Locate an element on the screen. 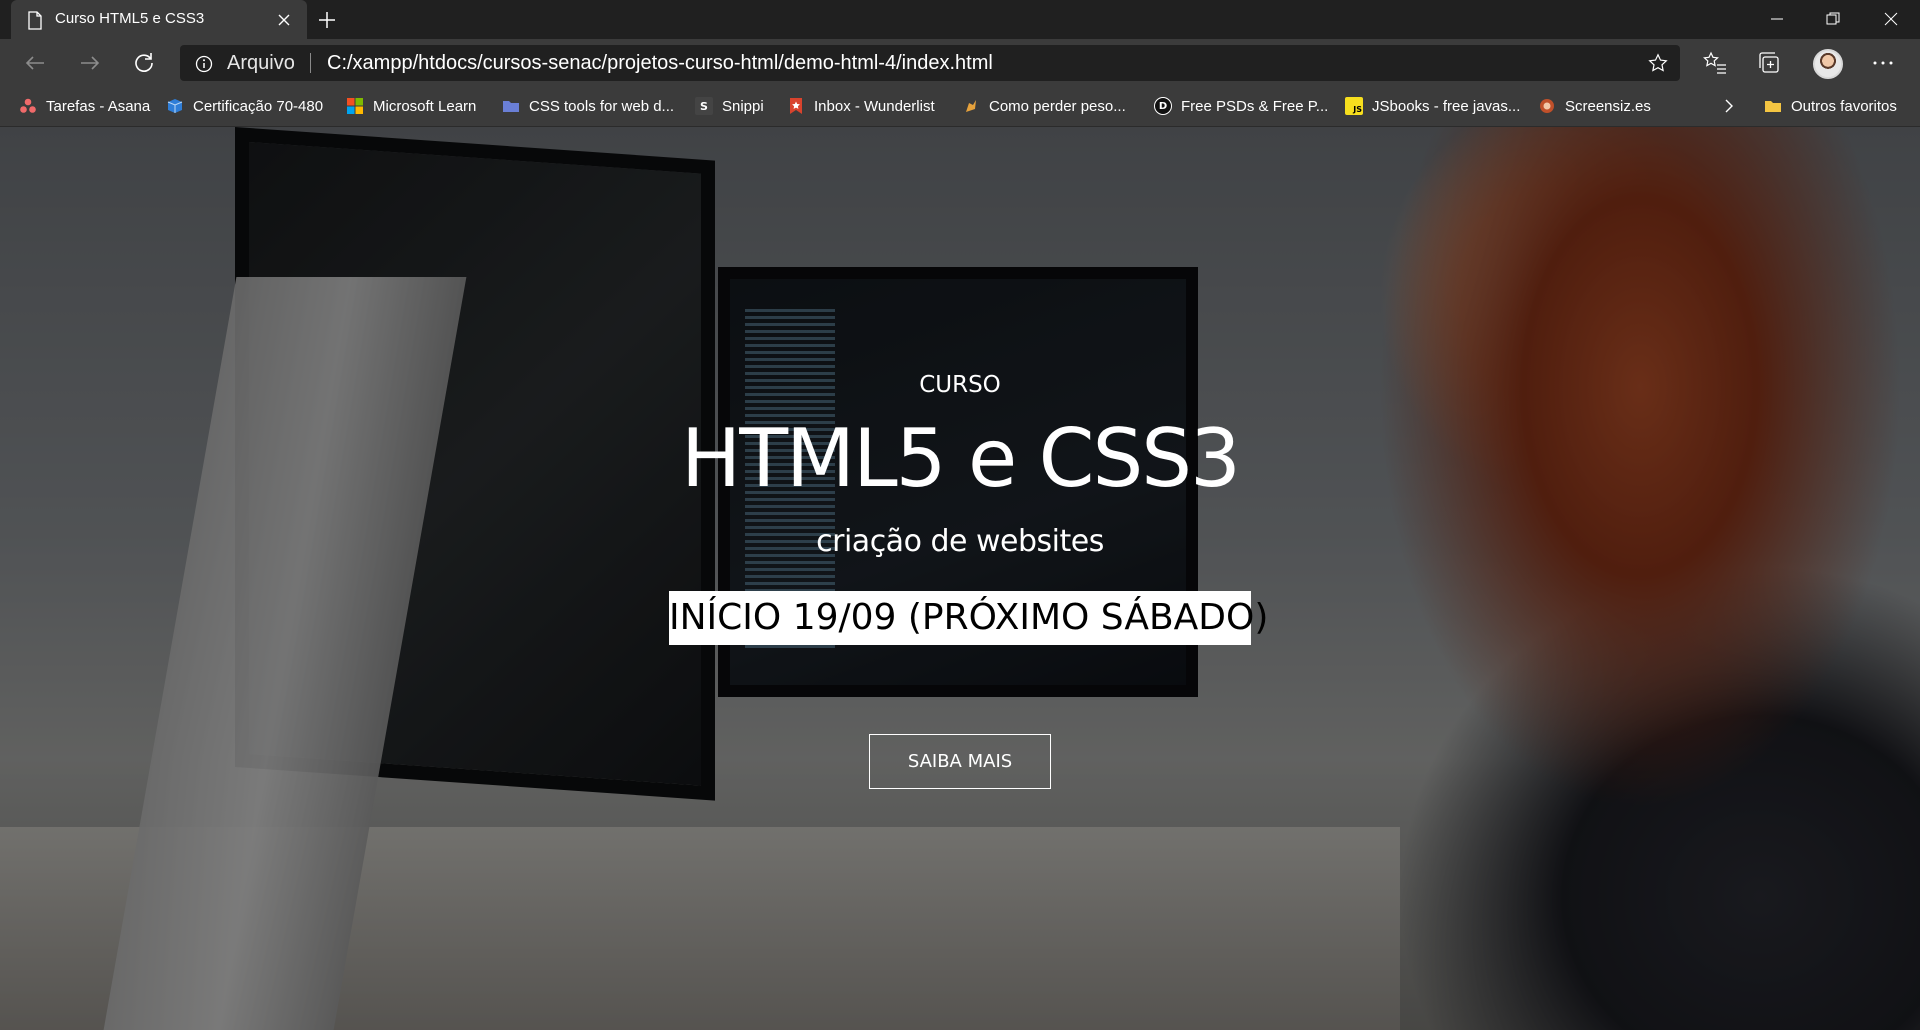 This screenshot has height=1030, width=1920. bookmark-label: Inbox - Wunderlist is located at coordinates (874, 106).